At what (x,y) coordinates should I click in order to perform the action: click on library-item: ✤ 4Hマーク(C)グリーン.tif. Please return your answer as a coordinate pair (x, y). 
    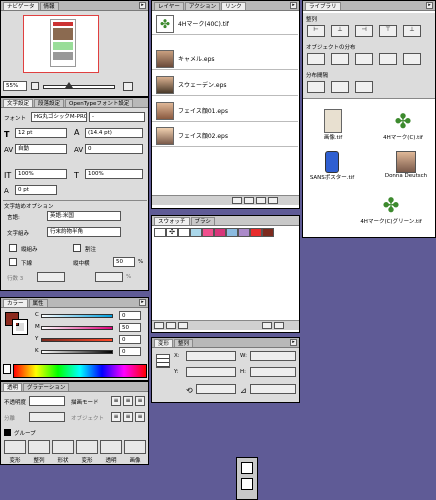
    Looking at the image, I should click on (391, 211).